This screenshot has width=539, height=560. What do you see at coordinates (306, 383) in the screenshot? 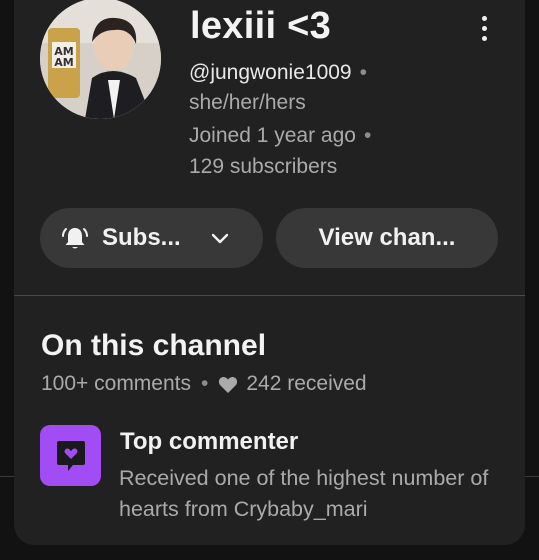
I see `hearts-received: 242 received` at bounding box center [306, 383].